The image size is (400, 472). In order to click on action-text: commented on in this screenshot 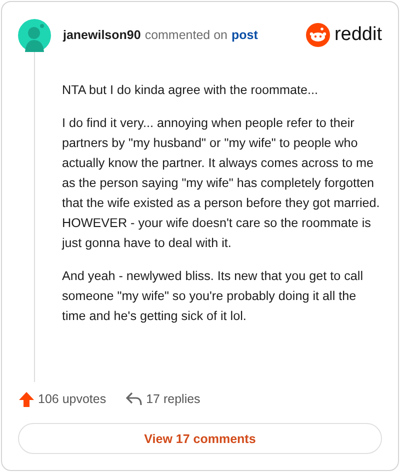, I will do `click(186, 35)`.